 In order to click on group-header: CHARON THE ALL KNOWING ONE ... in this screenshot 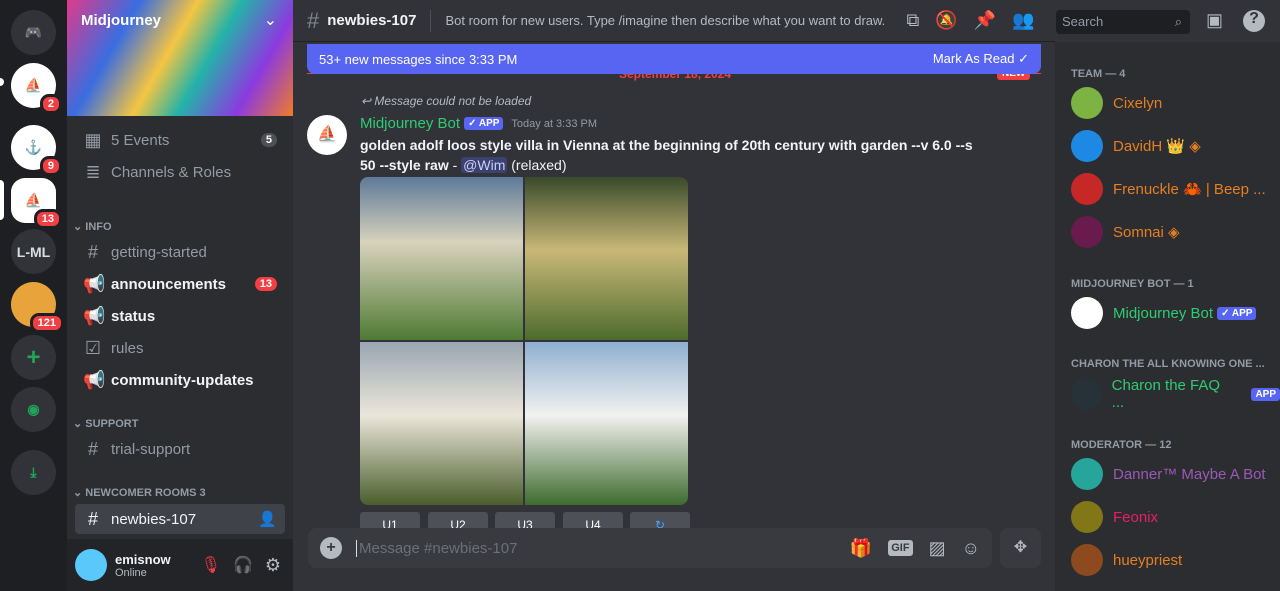, I will do `click(1168, 364)`.